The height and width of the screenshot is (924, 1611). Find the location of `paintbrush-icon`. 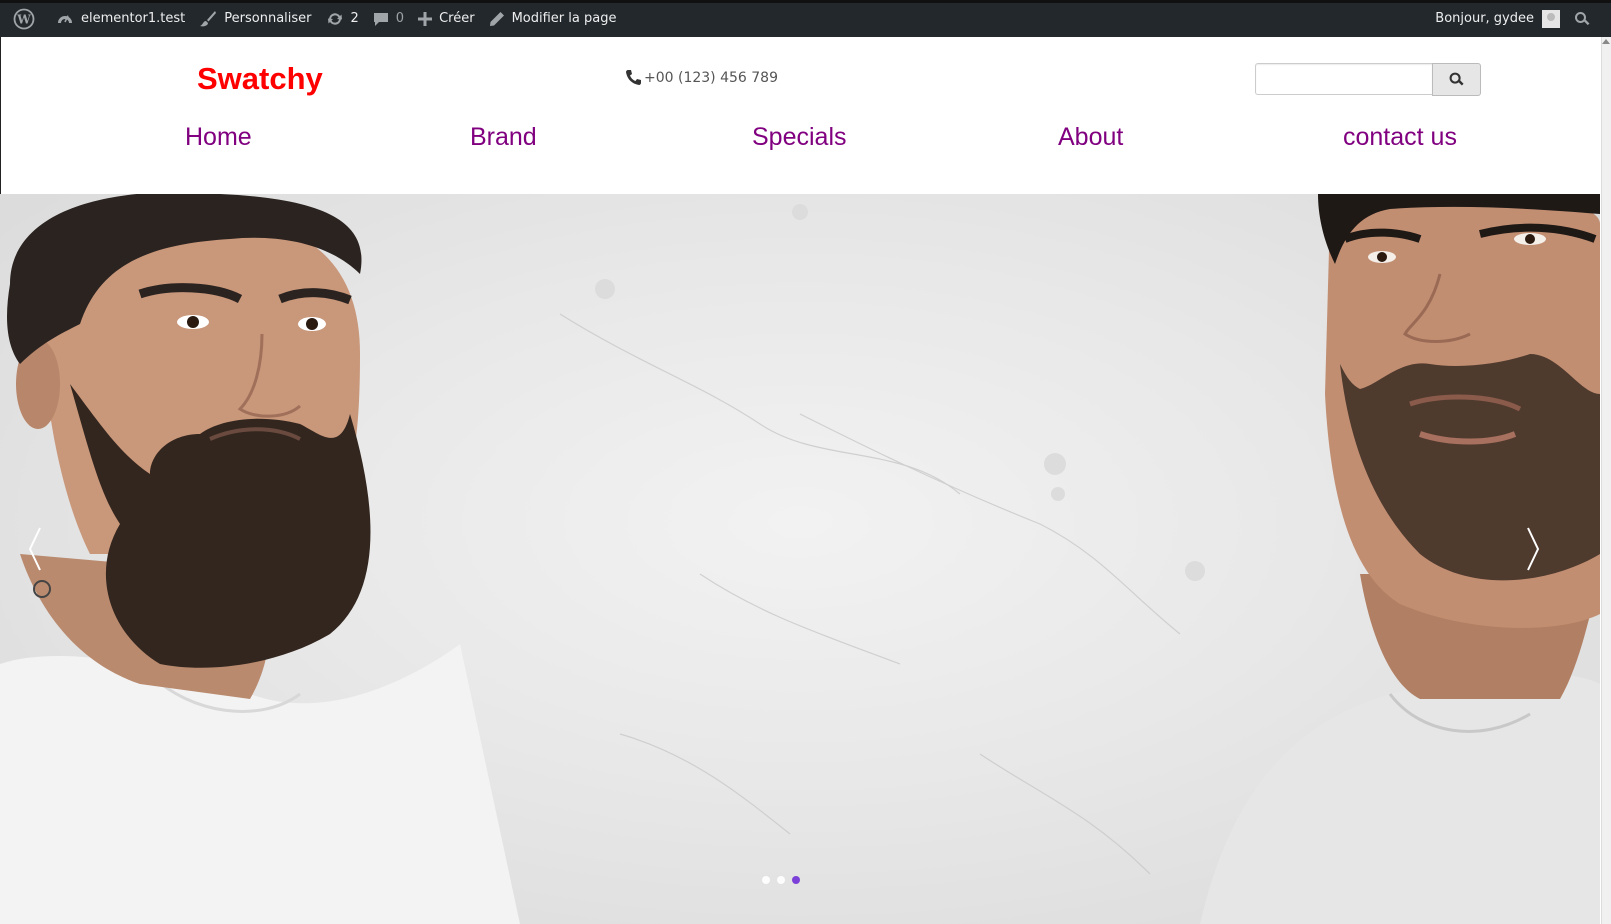

paintbrush-icon is located at coordinates (208, 18).